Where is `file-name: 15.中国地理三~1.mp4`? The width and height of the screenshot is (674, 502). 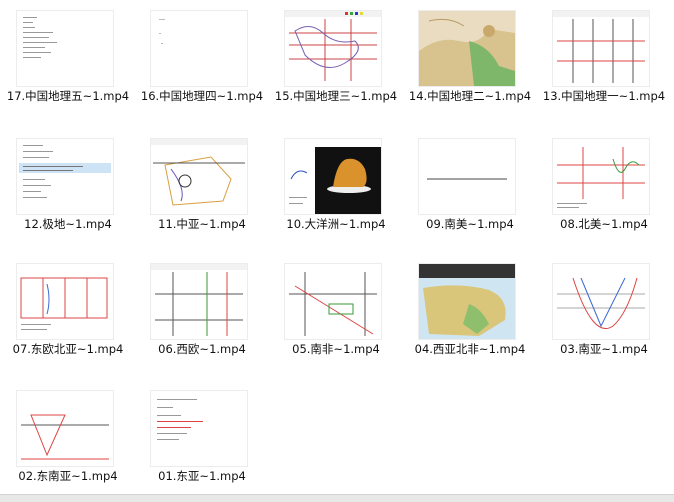
file-name: 15.中国地理三~1.mp4 is located at coordinates (336, 96).